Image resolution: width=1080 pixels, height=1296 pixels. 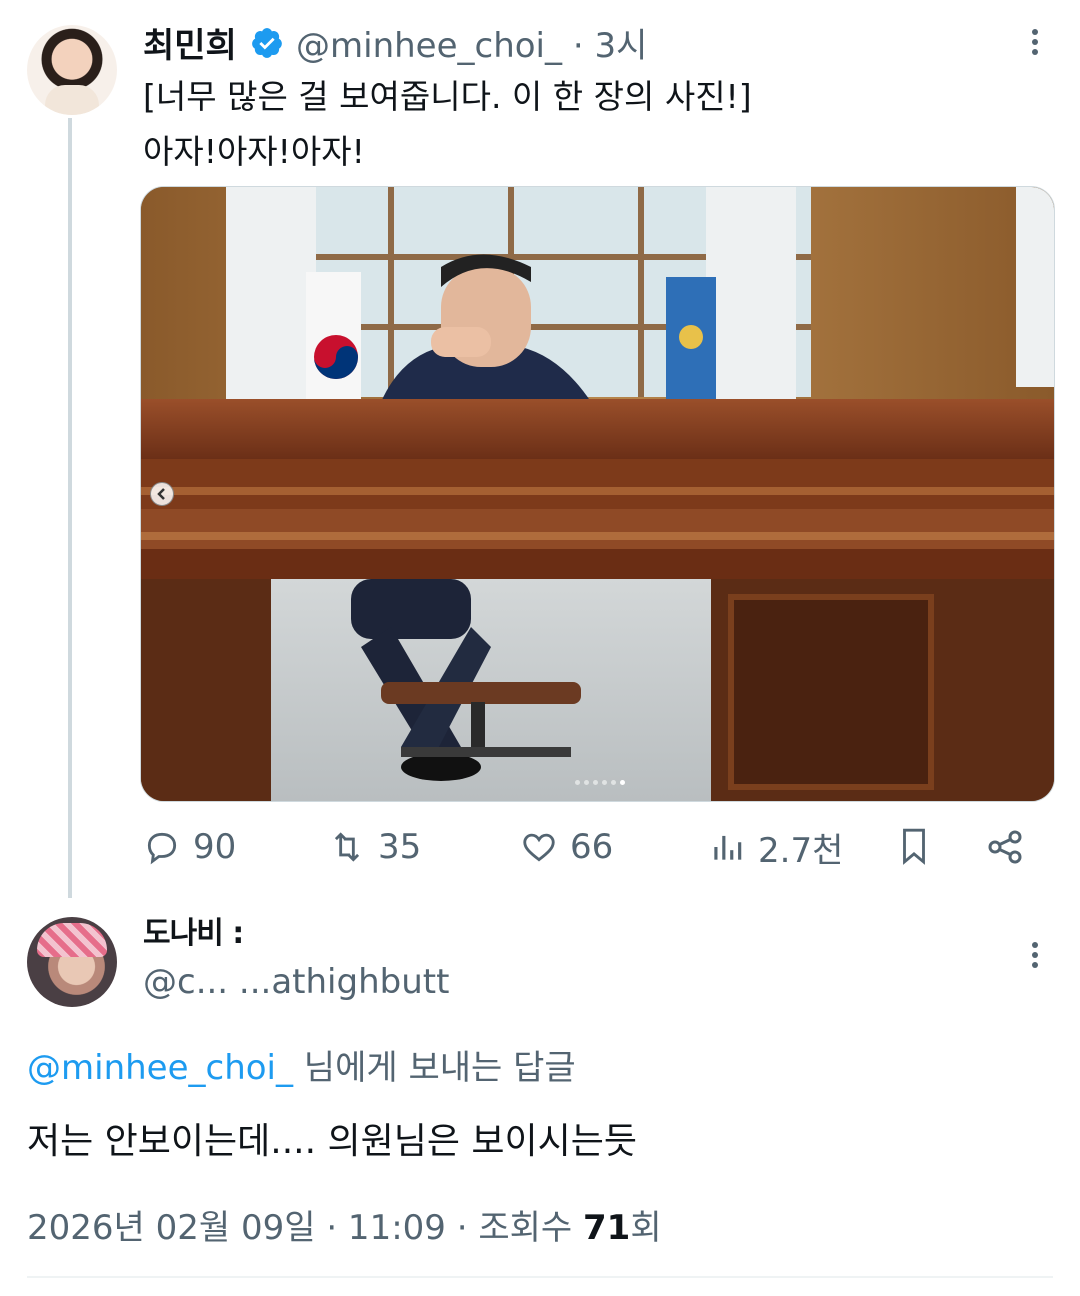 I want to click on verified-badge-icon, so click(x=267, y=43).